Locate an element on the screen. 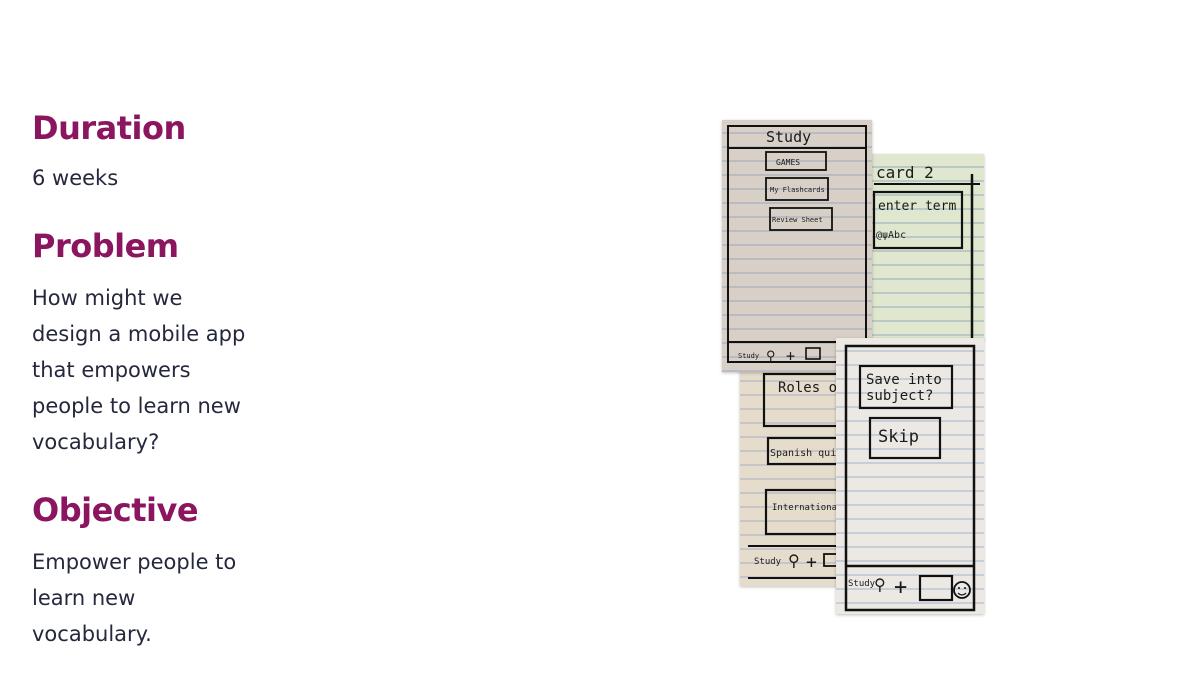  objective-text: Empower people to learn new vocabulary. is located at coordinates (147, 598).